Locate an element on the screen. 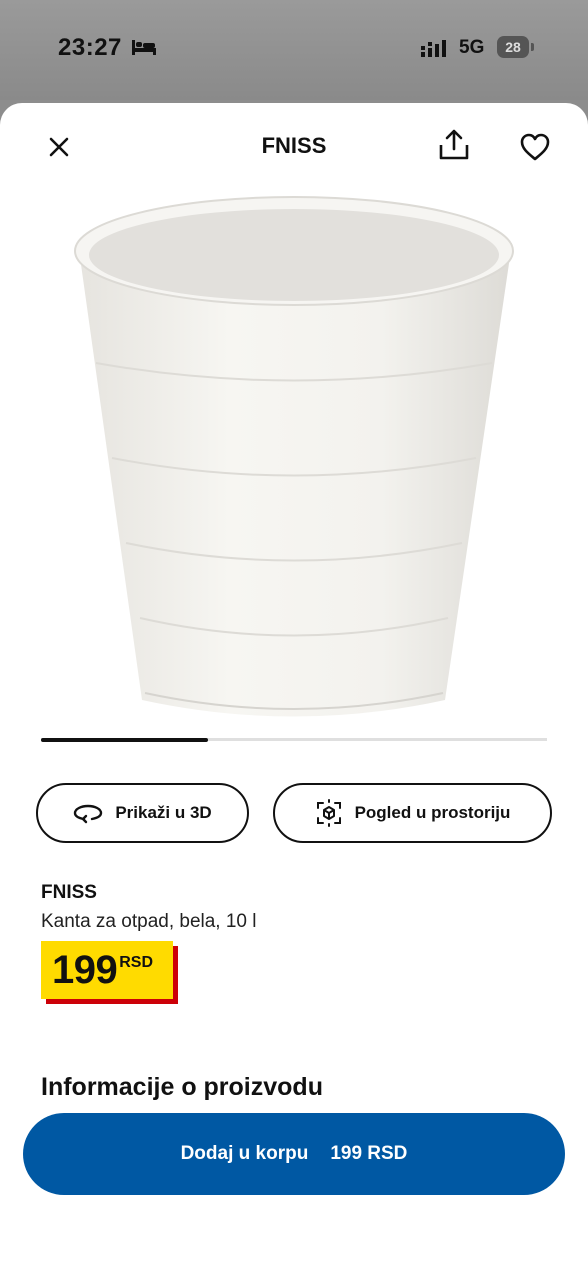  favourite-button is located at coordinates (536, 148).